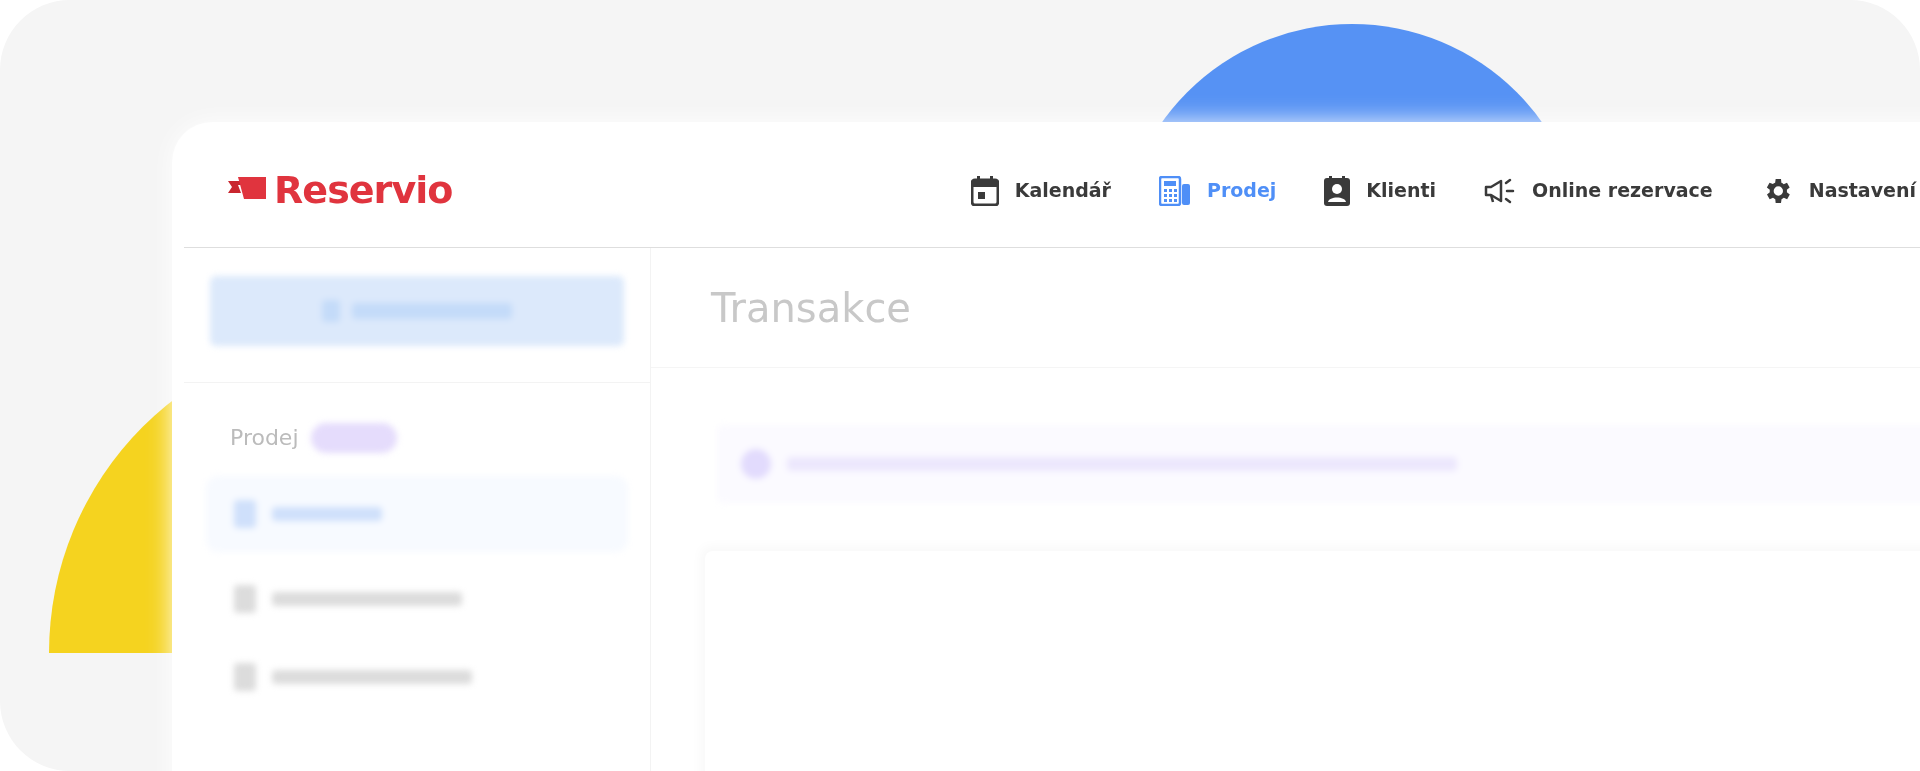 This screenshot has width=1920, height=771. What do you see at coordinates (1598, 190) in the screenshot?
I see `nav-tab: Online rezervace` at bounding box center [1598, 190].